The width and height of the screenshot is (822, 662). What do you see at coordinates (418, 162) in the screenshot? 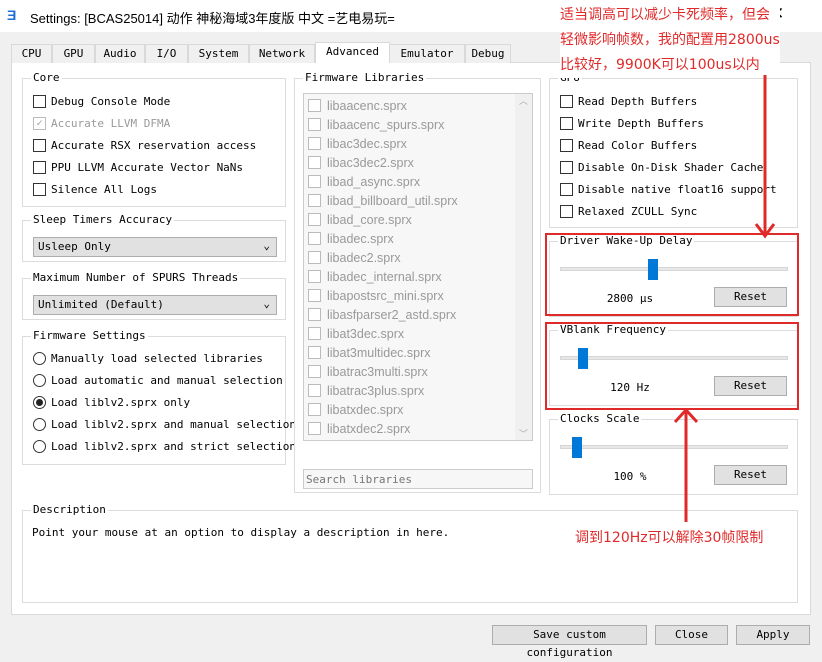
I see `library-item: libac3dec2.sprx` at bounding box center [418, 162].